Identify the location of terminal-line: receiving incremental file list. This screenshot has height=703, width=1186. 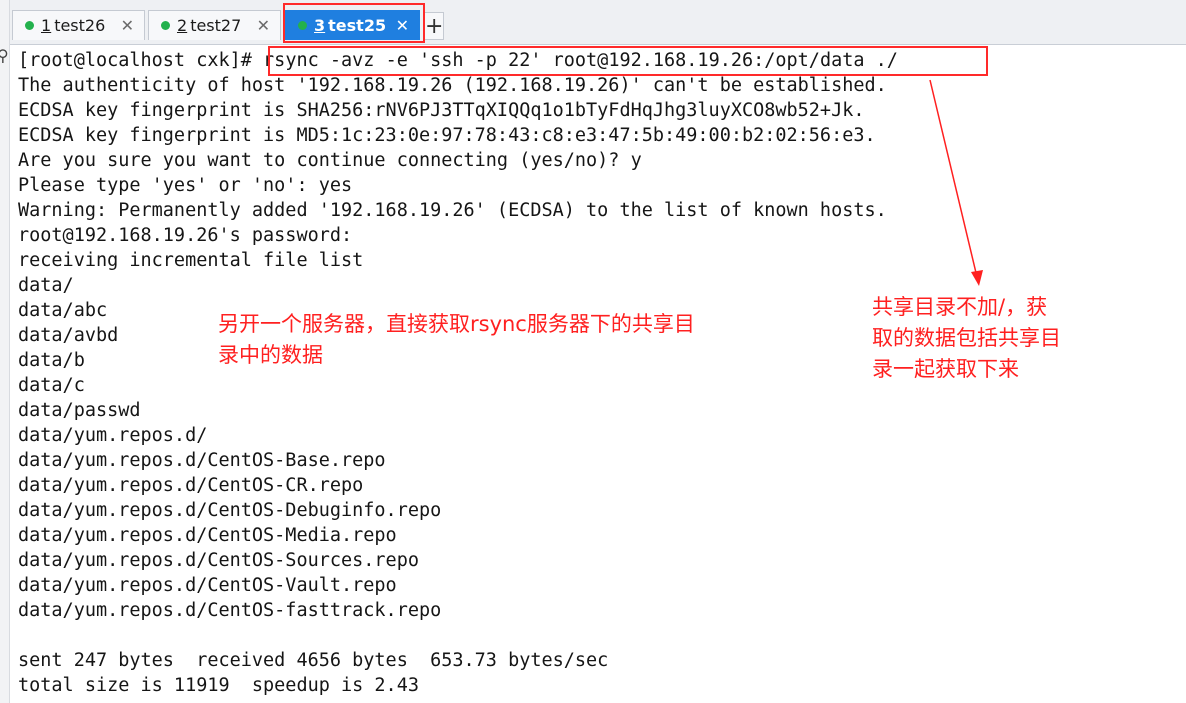
(191, 260).